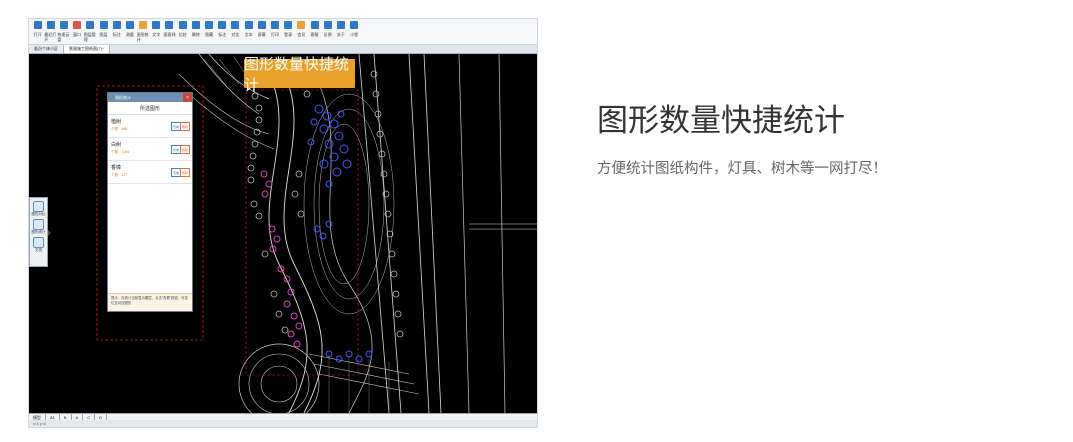  Describe the element at coordinates (235, 32) in the screenshot. I see `toolbar-button-diff: 对比` at that location.